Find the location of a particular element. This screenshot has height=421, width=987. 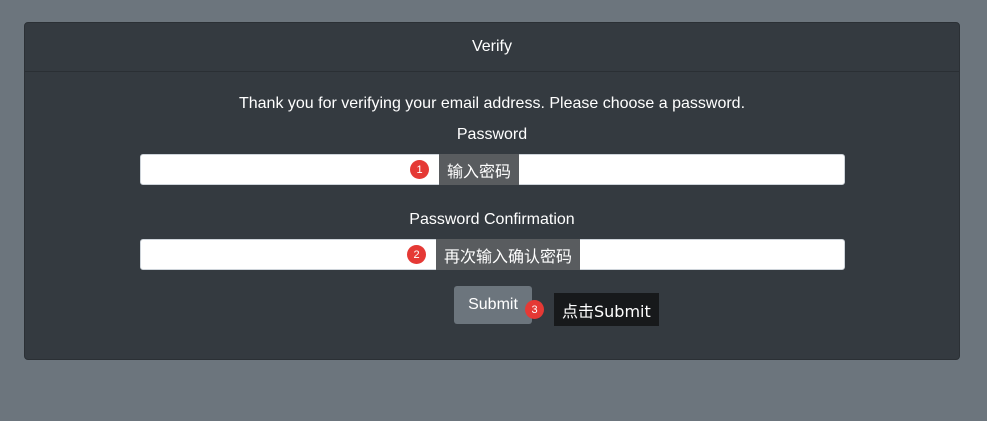

step-tooltip-3-text: 点击Submit is located at coordinates (606, 311).